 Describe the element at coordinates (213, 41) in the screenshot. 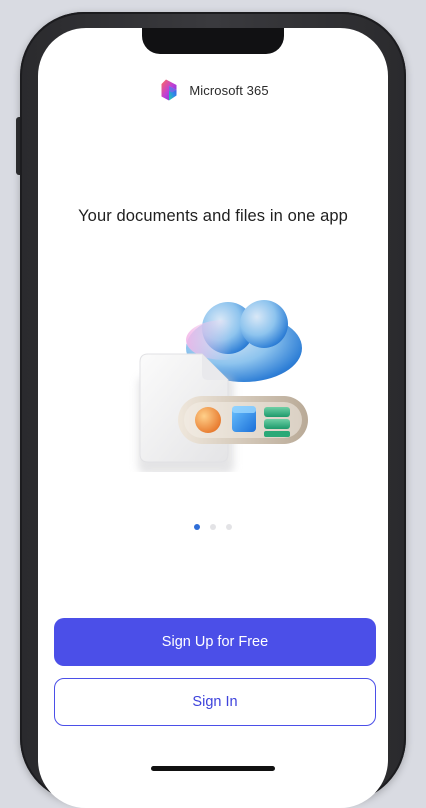

I see `phone-notch` at that location.